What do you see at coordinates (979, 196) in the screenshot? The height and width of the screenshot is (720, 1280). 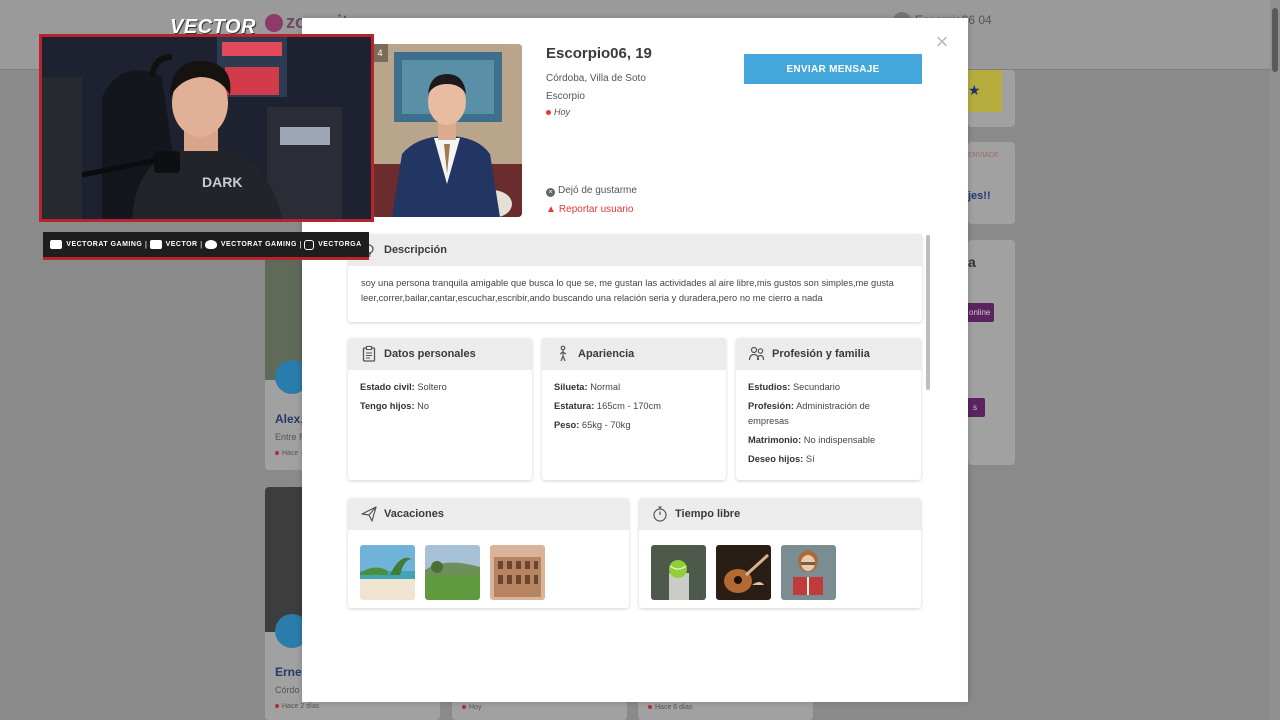 I see `sidebar-link: jes!!` at bounding box center [979, 196].